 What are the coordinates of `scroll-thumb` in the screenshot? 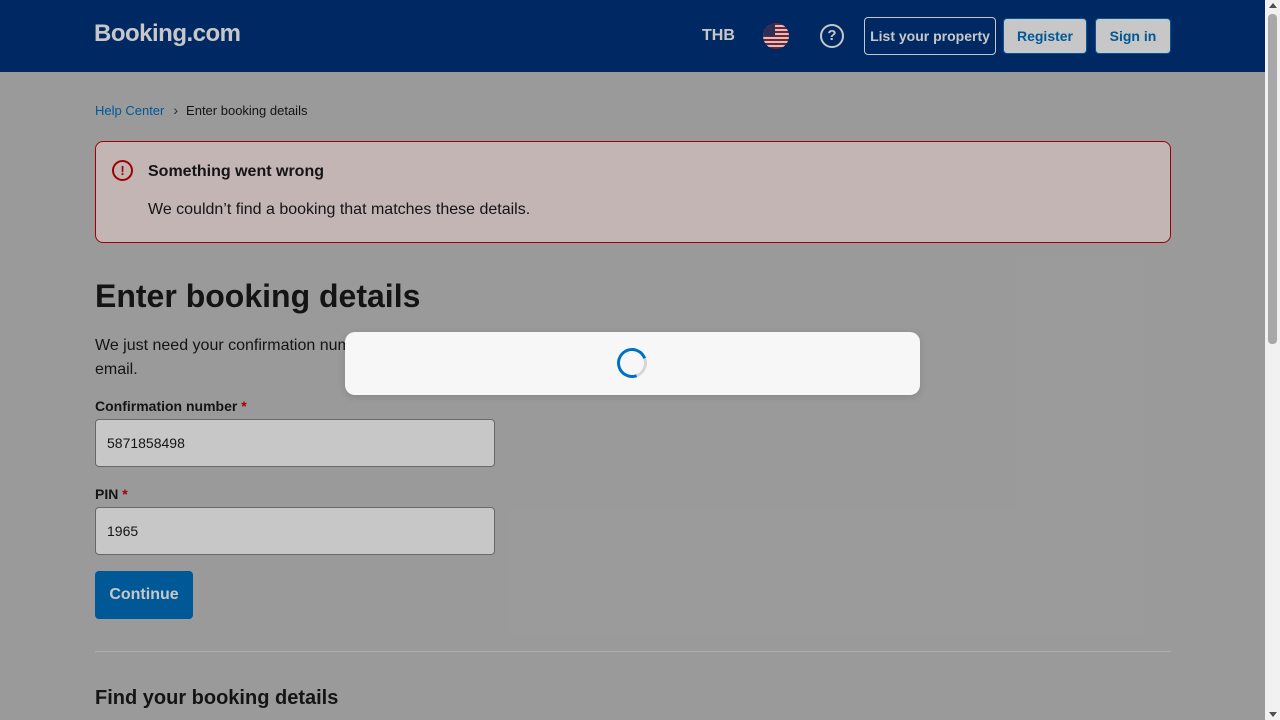 It's located at (1272, 179).